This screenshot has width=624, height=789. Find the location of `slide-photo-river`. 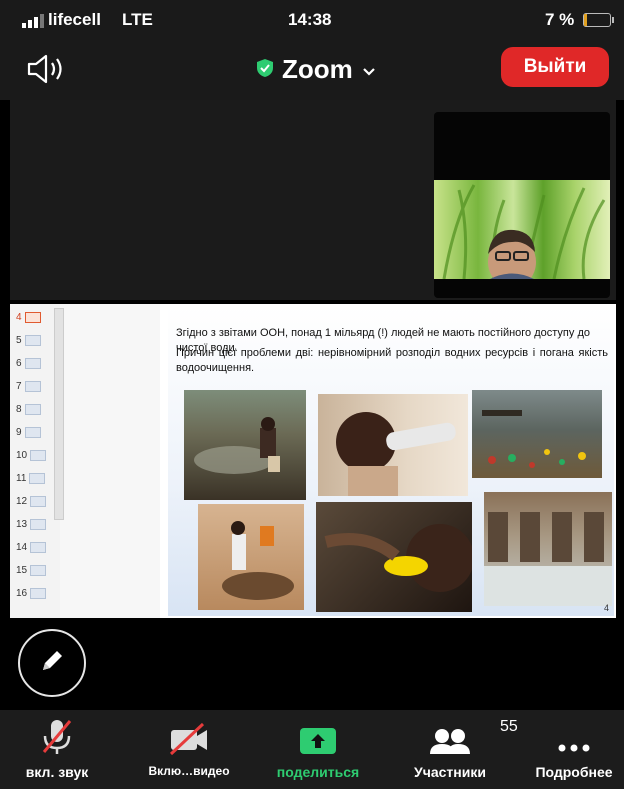

slide-photo-river is located at coordinates (245, 445).